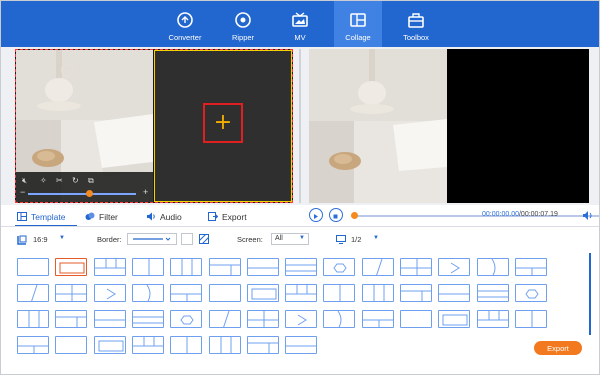 This screenshot has width=600, height=375. I want to click on ratio-value: 16:9, so click(40, 239).